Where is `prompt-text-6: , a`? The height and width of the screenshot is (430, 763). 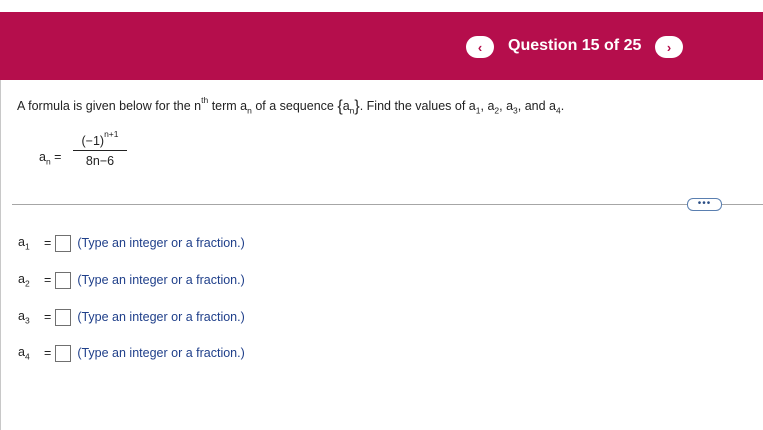
prompt-text-6: , a is located at coordinates (506, 106).